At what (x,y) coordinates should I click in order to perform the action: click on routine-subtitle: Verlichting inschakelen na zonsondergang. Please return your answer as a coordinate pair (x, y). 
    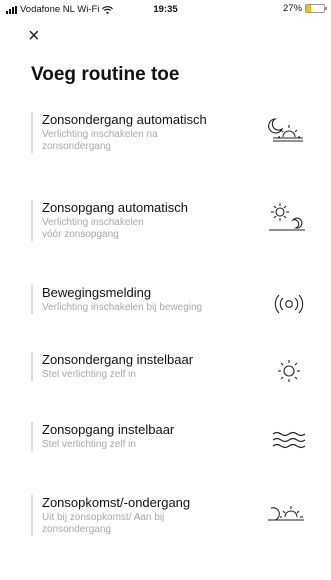
    Looking at the image, I should click on (100, 140).